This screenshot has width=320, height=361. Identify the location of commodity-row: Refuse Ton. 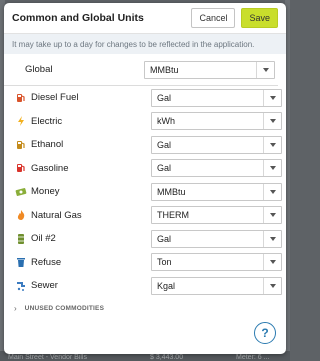
(145, 263).